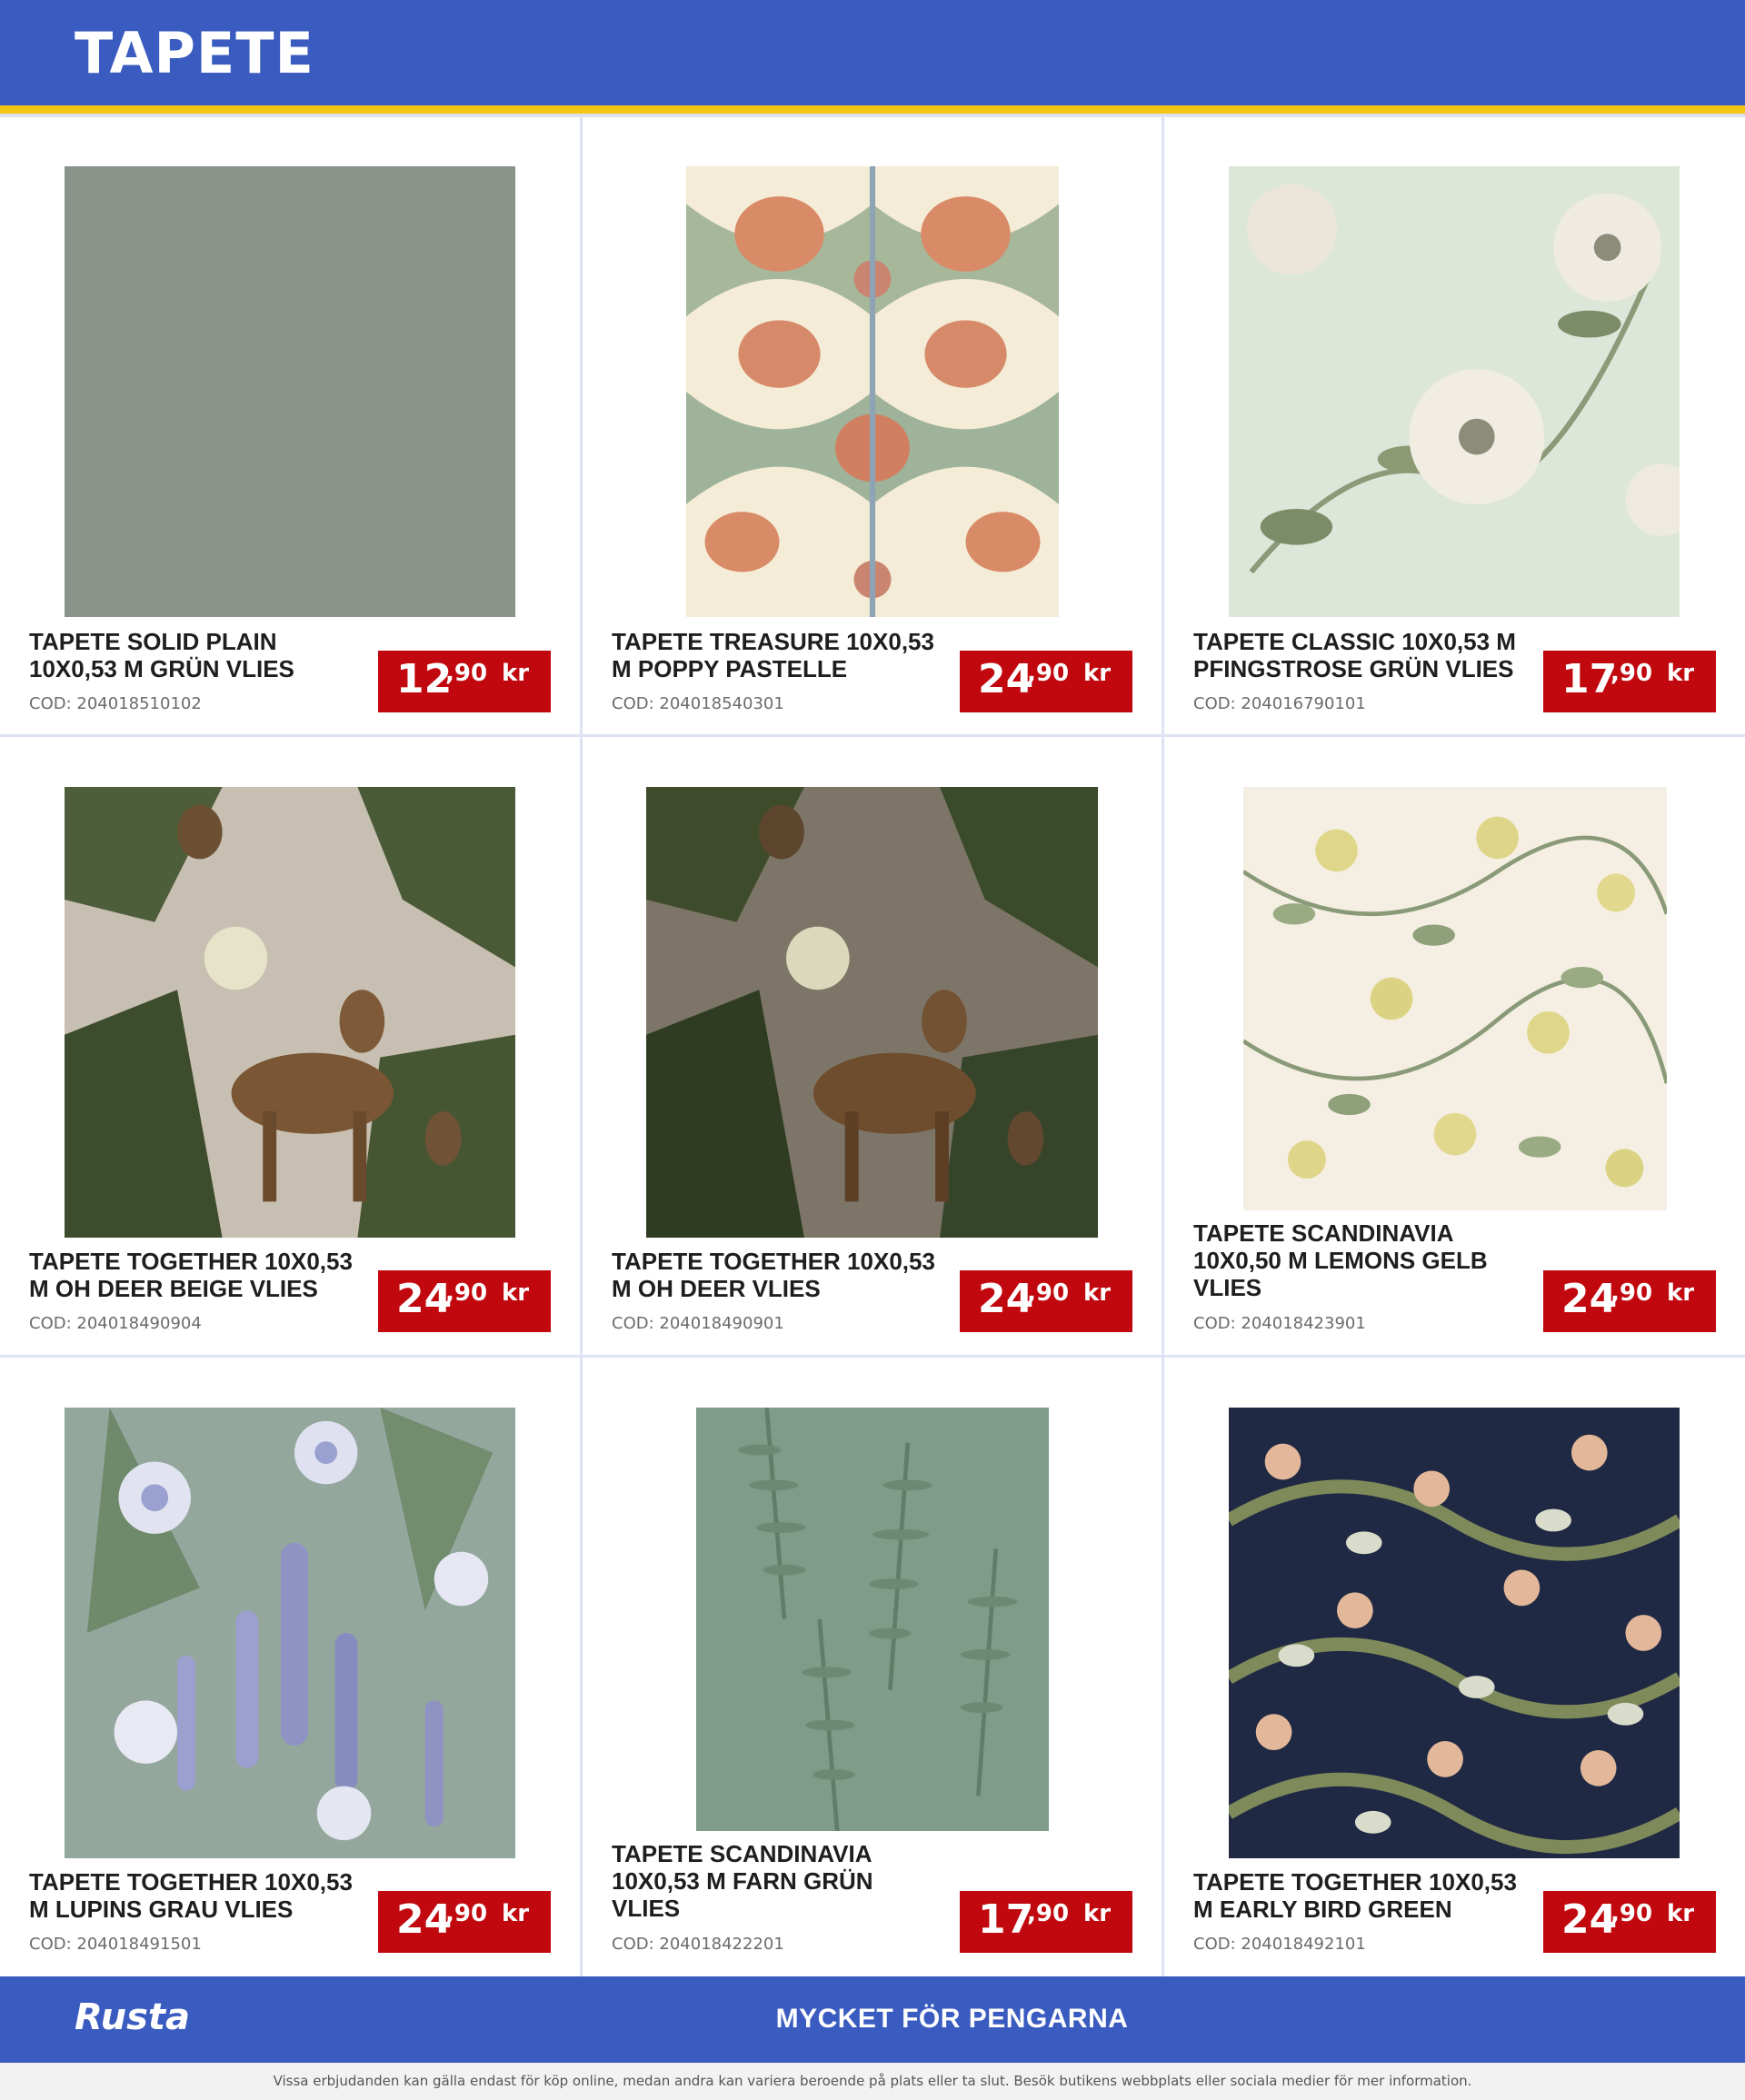 The image size is (1745, 2100). Describe the element at coordinates (872, 1619) in the screenshot. I see `fern-wallpaper-image` at that location.